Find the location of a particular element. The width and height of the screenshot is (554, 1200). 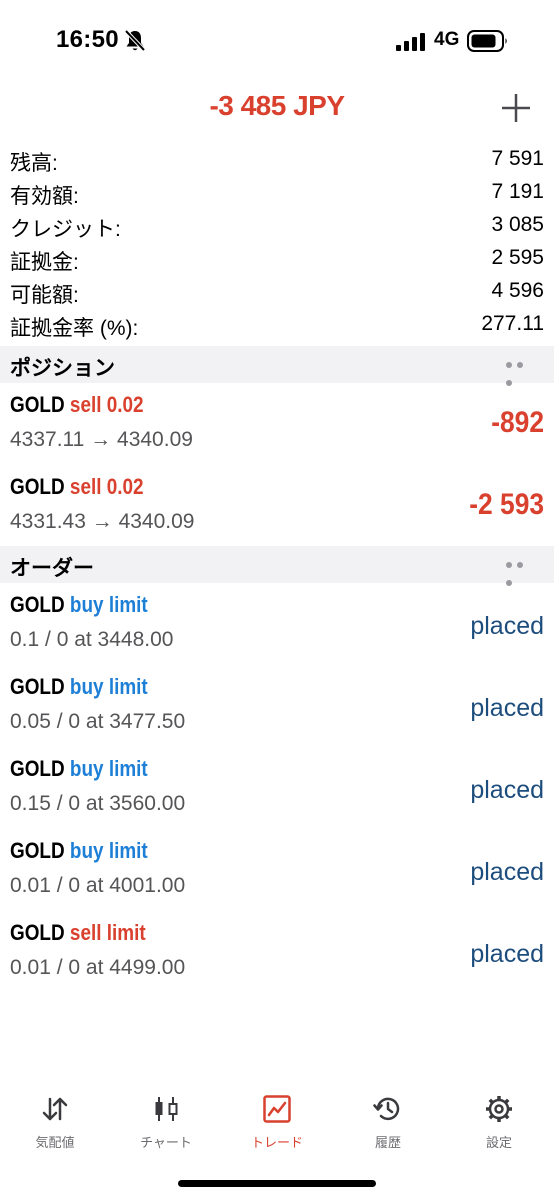

order-details: 0.15 / 0 at 3560.00 is located at coordinates (98, 803).